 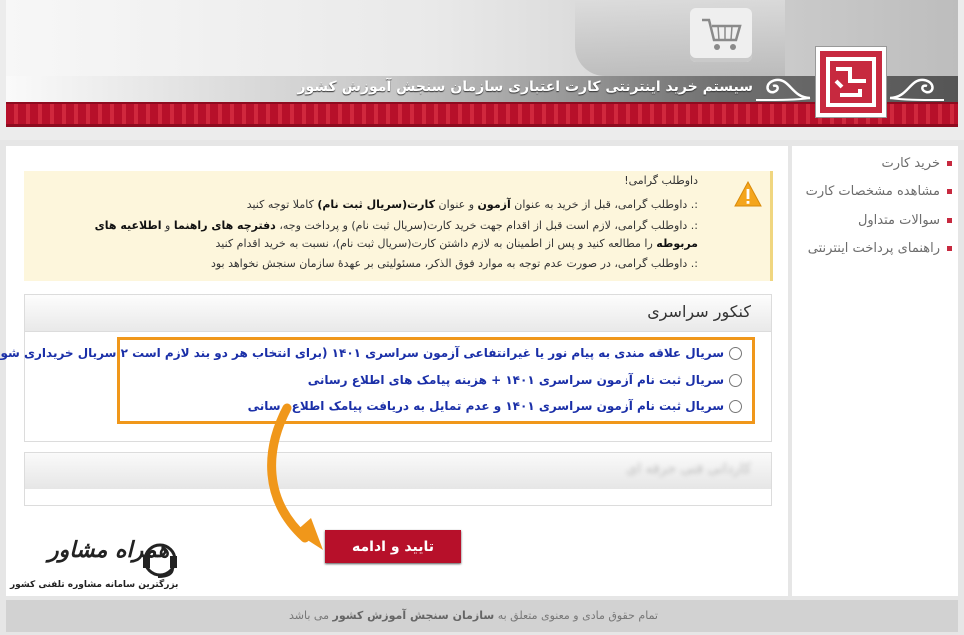 What do you see at coordinates (721, 35) in the screenshot?
I see `cart-icon` at bounding box center [721, 35].